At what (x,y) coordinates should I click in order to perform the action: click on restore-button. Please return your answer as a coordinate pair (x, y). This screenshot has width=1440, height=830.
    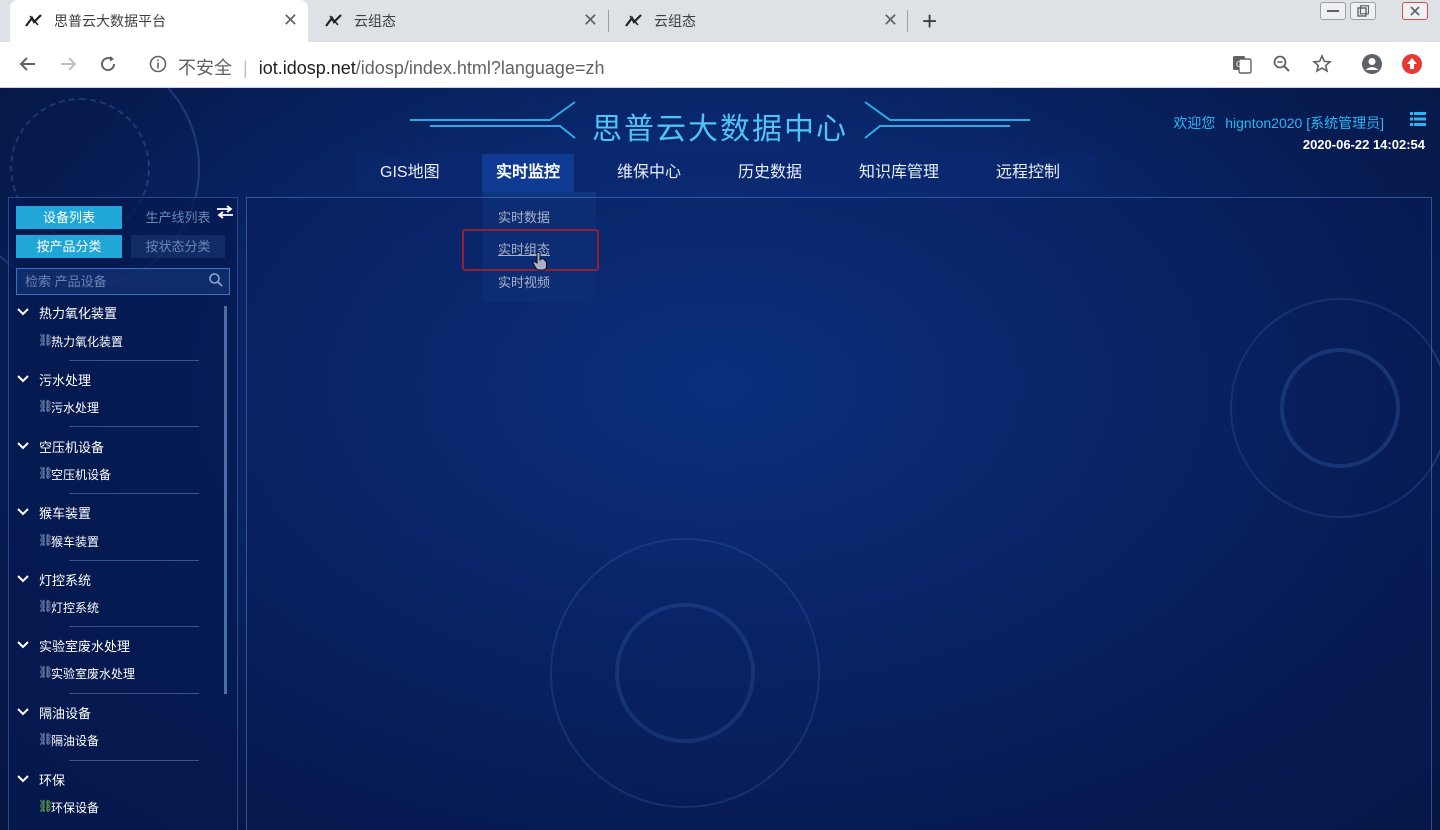
    Looking at the image, I should click on (1363, 11).